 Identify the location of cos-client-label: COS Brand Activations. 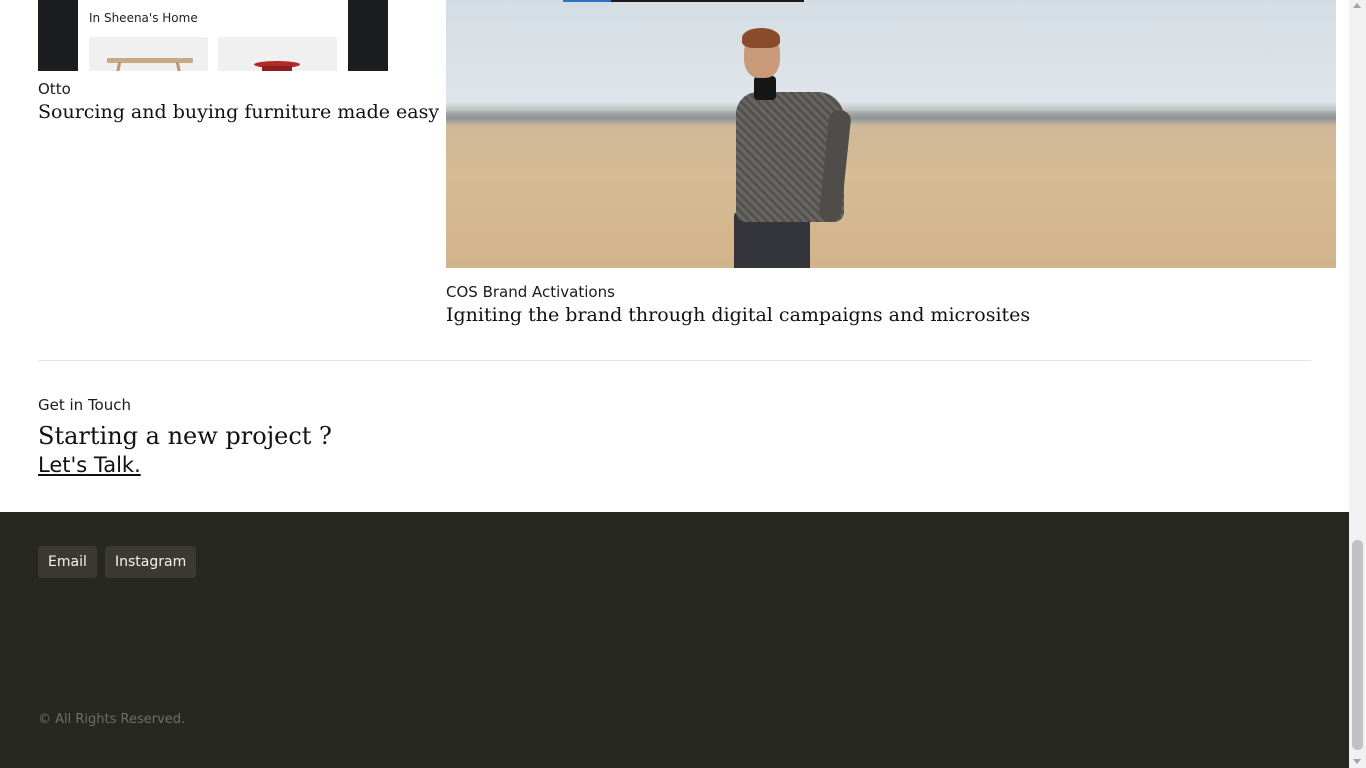
(530, 292).